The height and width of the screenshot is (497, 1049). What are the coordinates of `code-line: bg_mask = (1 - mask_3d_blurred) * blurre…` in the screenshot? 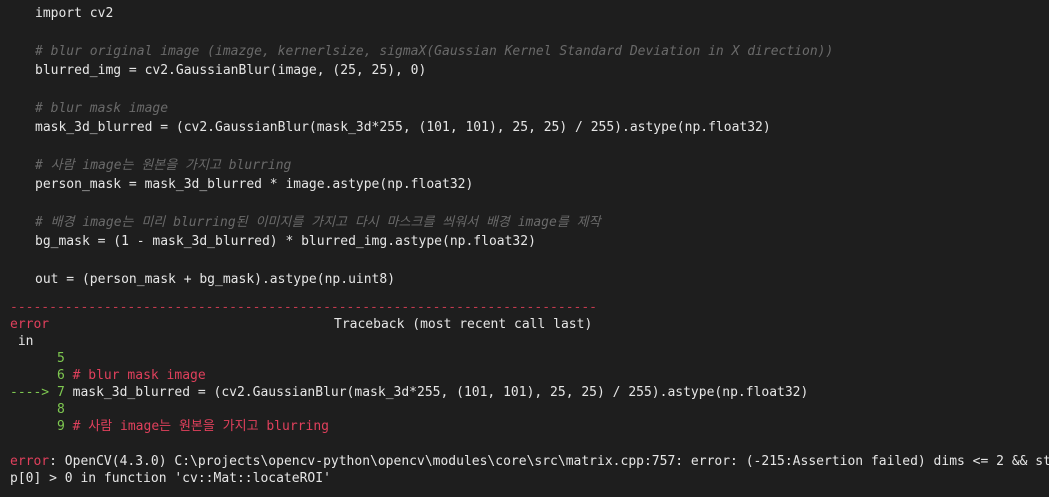 It's located at (285, 241).